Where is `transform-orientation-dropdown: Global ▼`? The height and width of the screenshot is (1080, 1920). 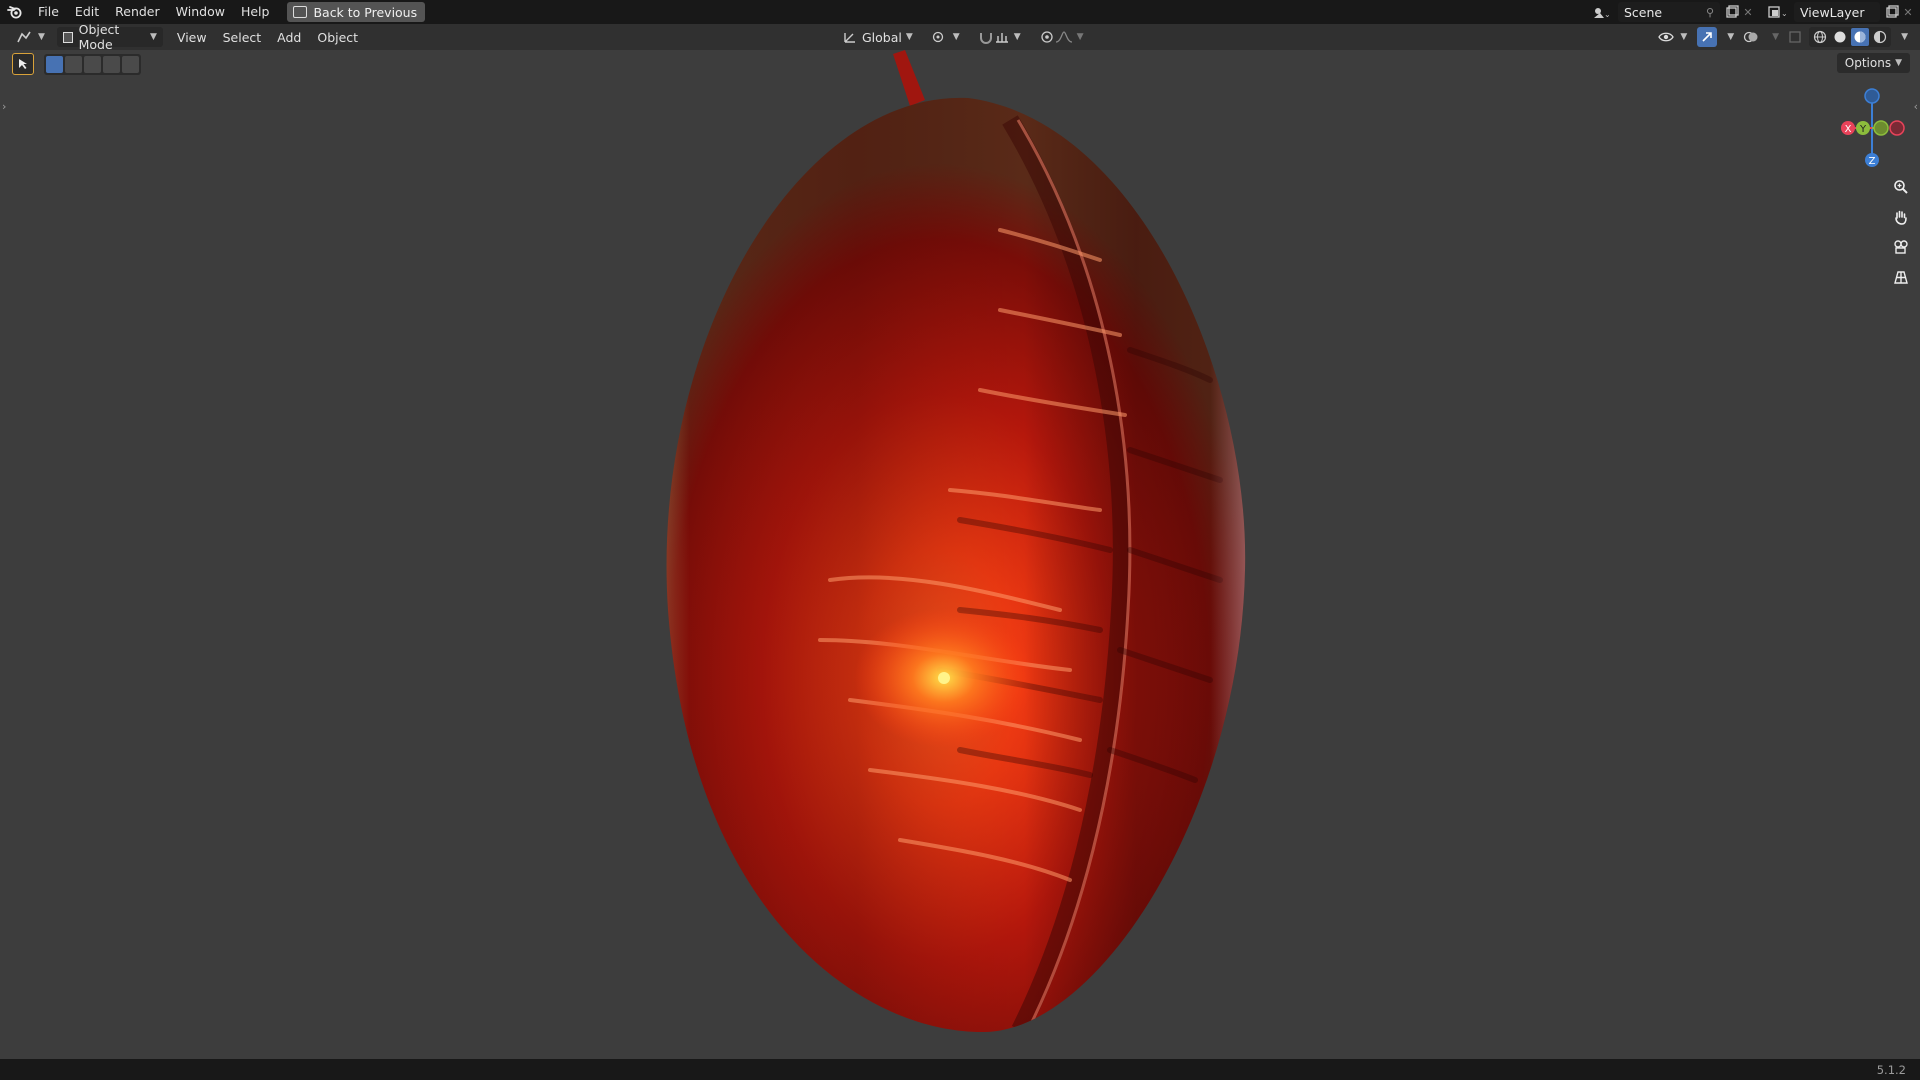 transform-orientation-dropdown: Global ▼ is located at coordinates (877, 37).